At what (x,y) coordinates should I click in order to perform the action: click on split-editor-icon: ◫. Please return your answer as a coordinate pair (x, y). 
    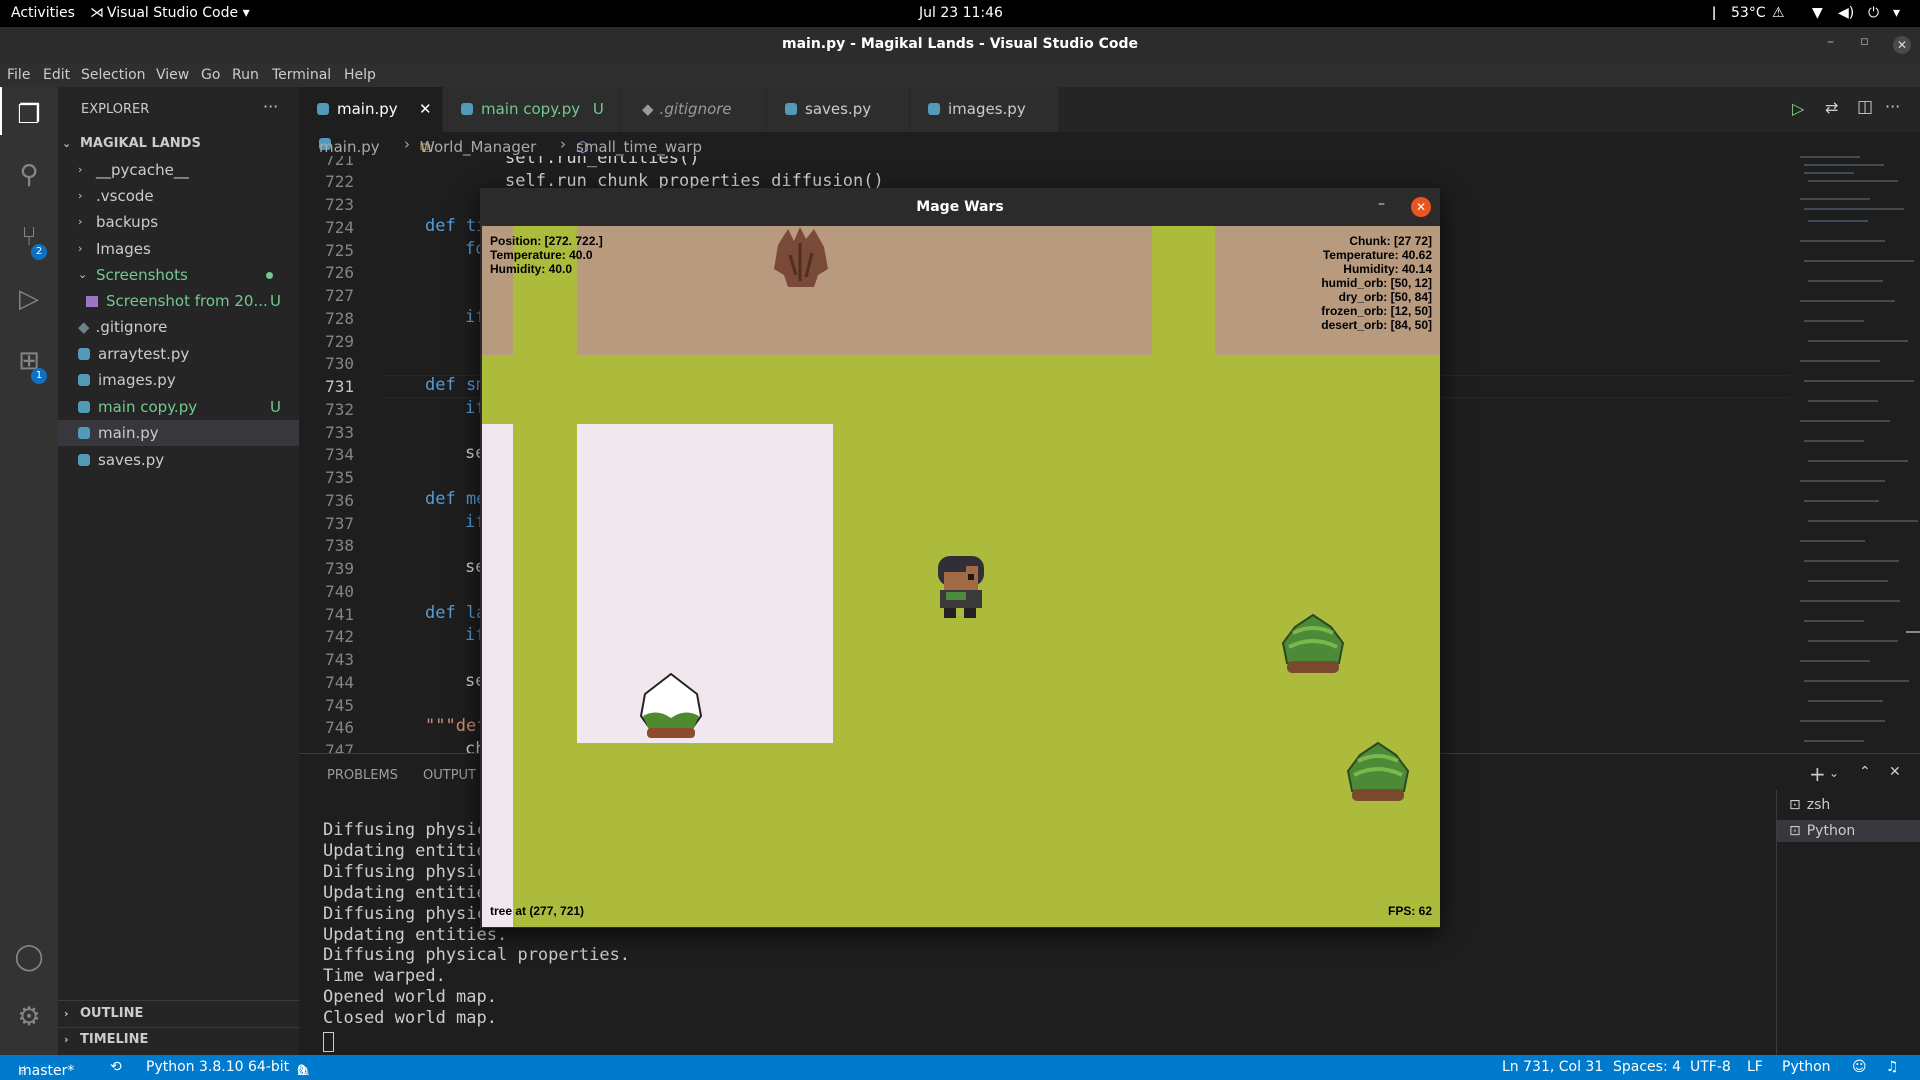
    Looking at the image, I should click on (1865, 107).